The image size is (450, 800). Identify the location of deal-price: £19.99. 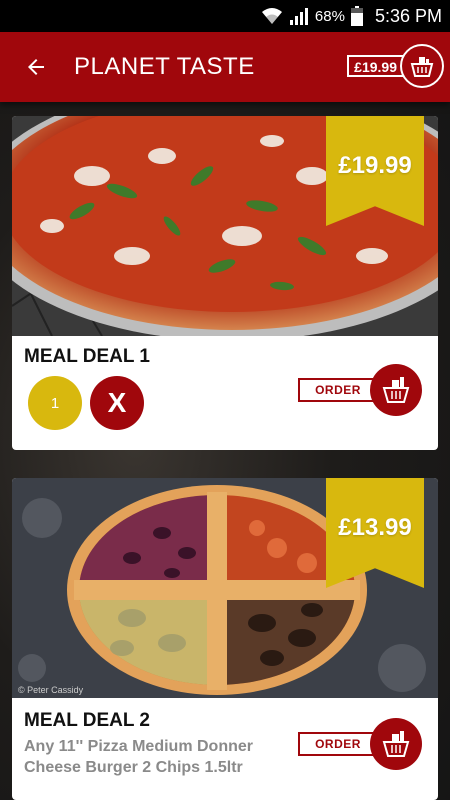
(375, 165).